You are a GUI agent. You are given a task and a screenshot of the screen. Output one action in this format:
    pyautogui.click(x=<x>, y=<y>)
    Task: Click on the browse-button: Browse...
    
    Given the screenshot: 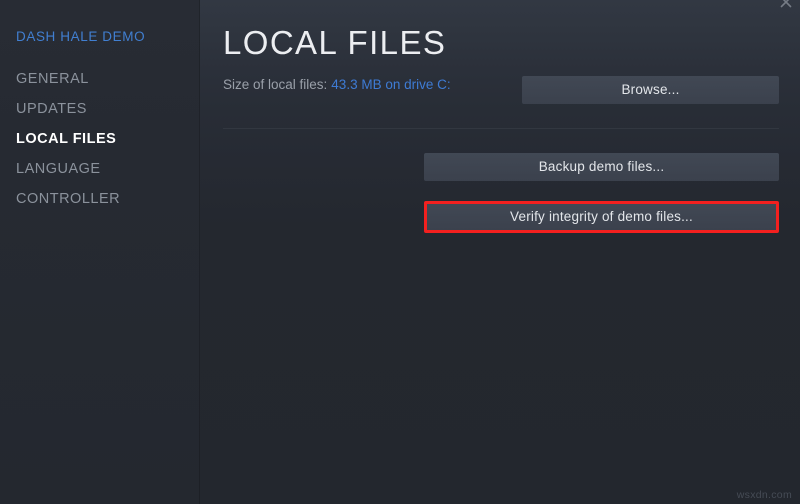 What is the action you would take?
    pyautogui.click(x=650, y=90)
    